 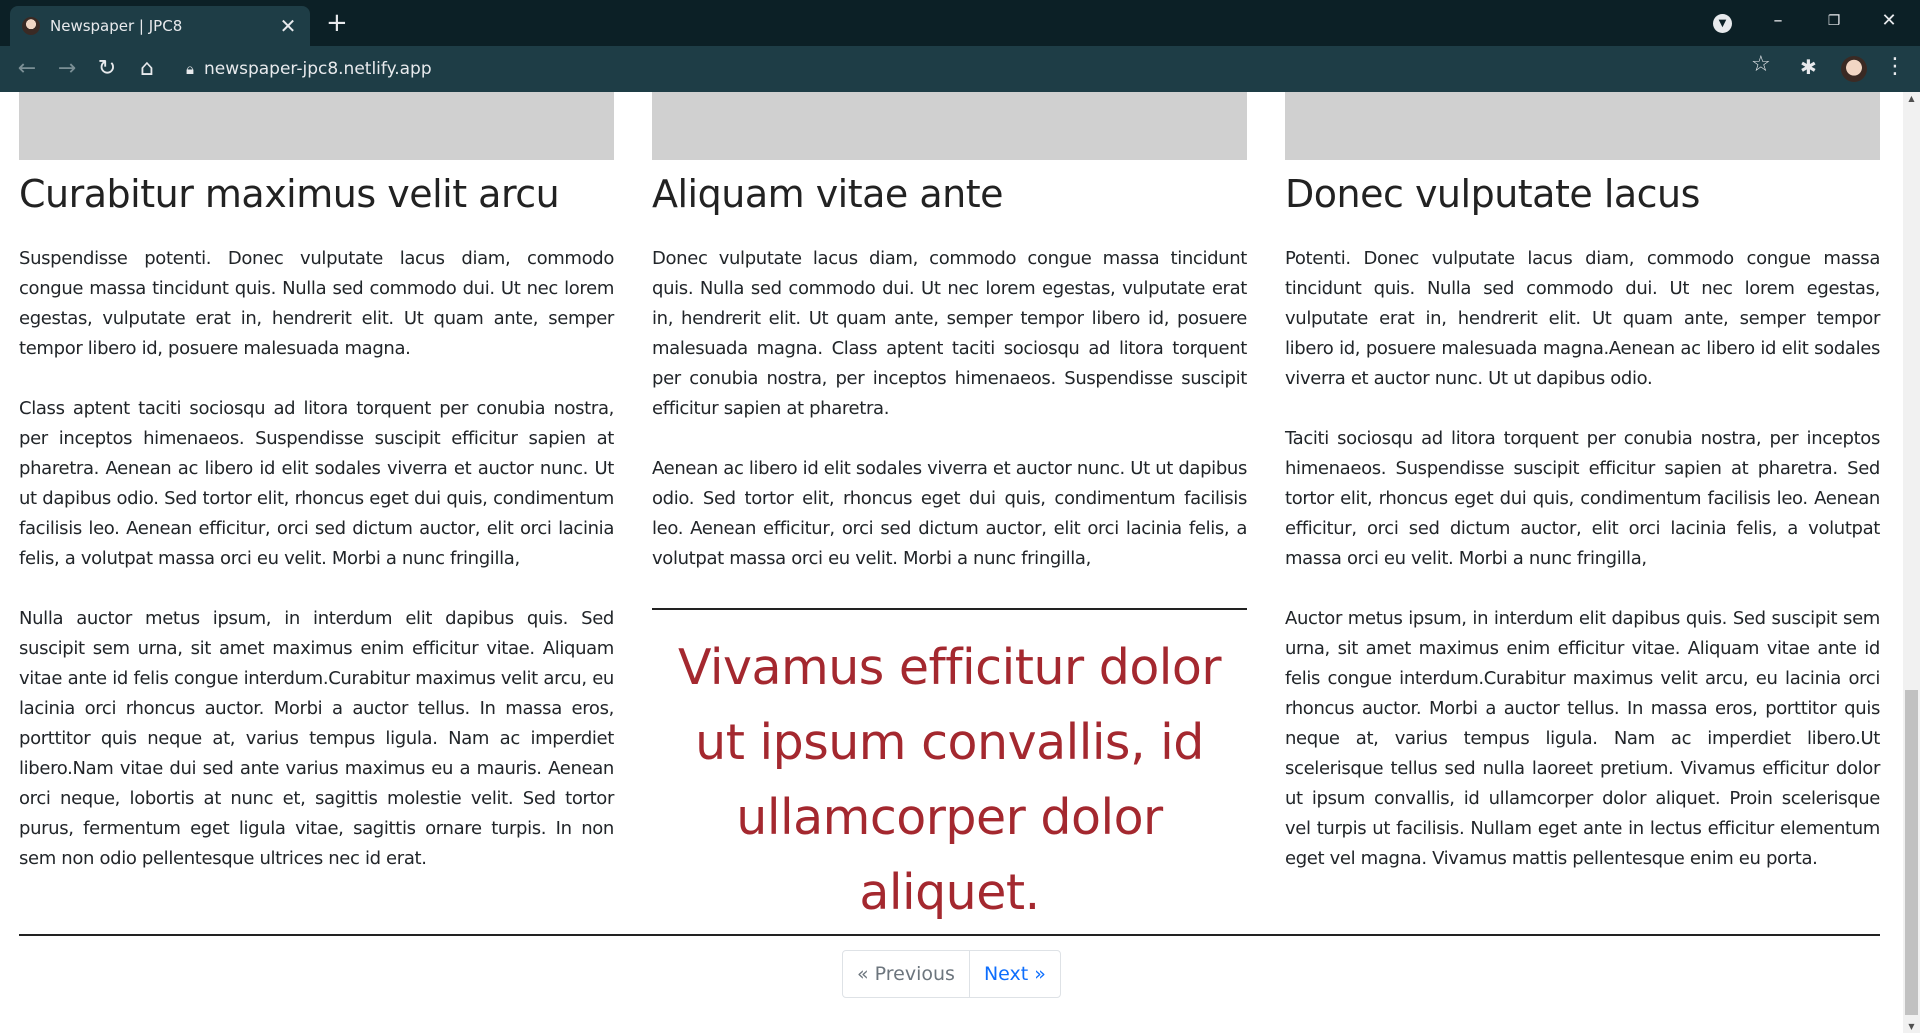 I want to click on kebab-menu-icon: ⋮, so click(x=1895, y=66).